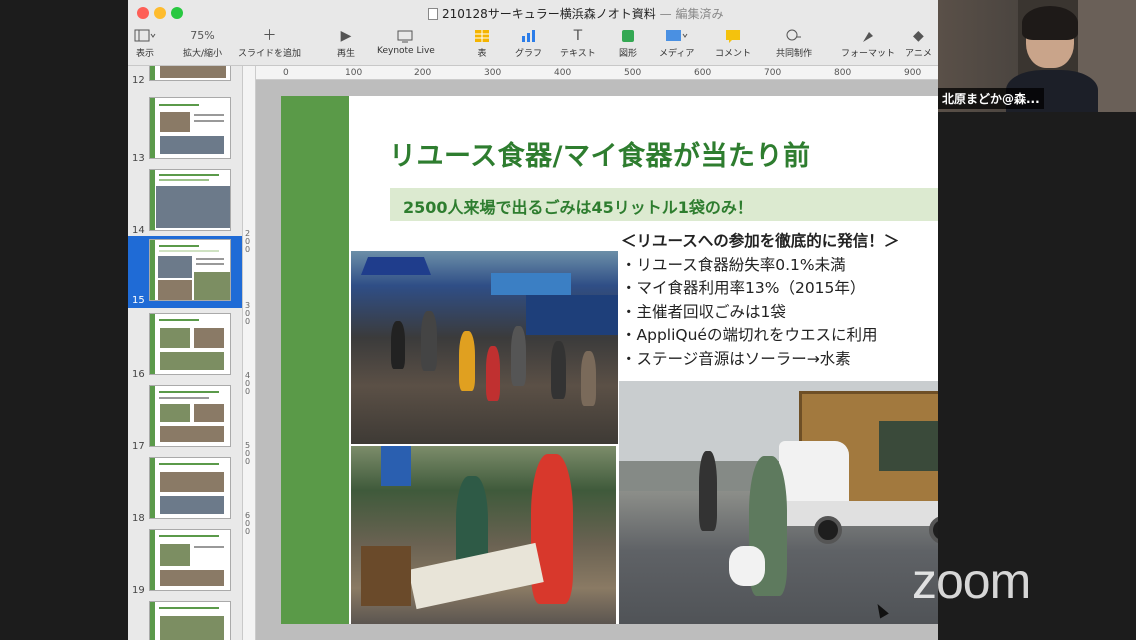 This screenshot has width=1136, height=640. I want to click on text-icon: T, so click(578, 36).